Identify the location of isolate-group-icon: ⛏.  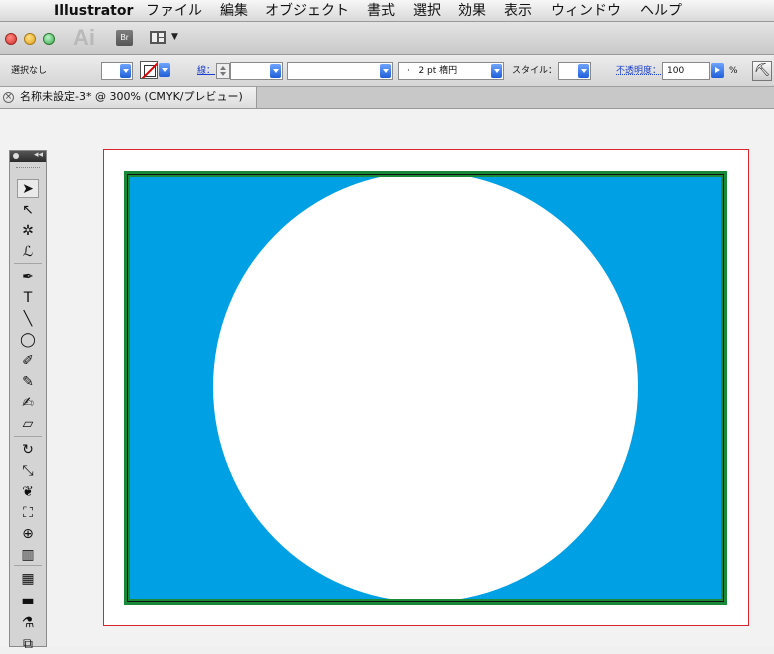
(762, 71).